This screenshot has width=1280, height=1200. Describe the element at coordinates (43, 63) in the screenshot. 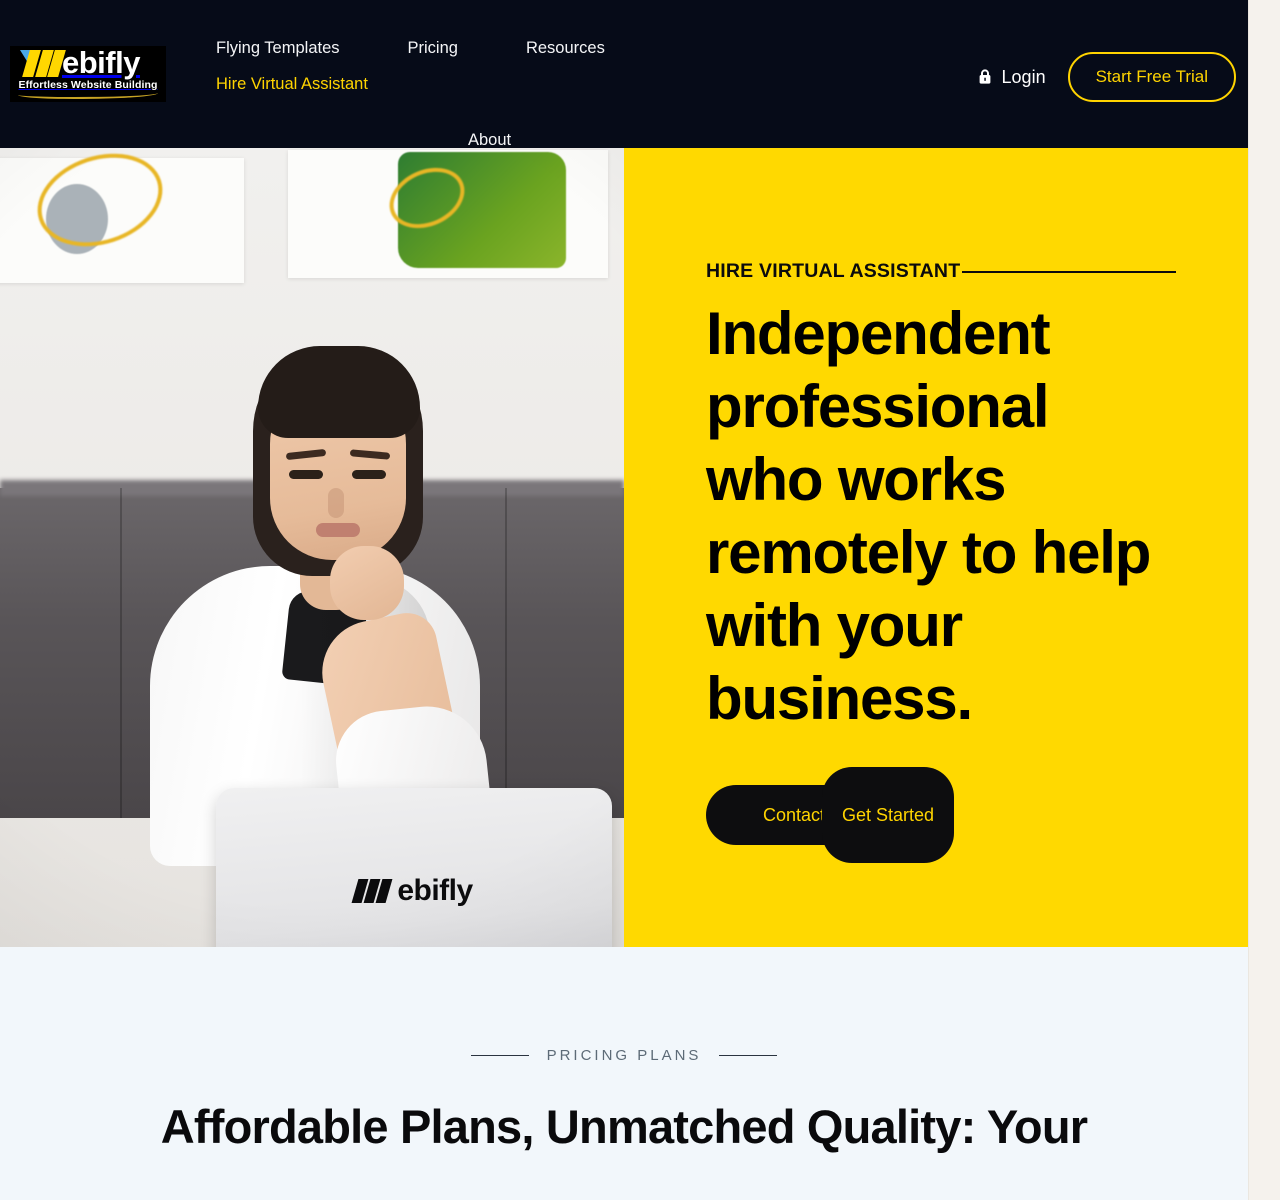

I see `webifly-w-logo-icon` at that location.